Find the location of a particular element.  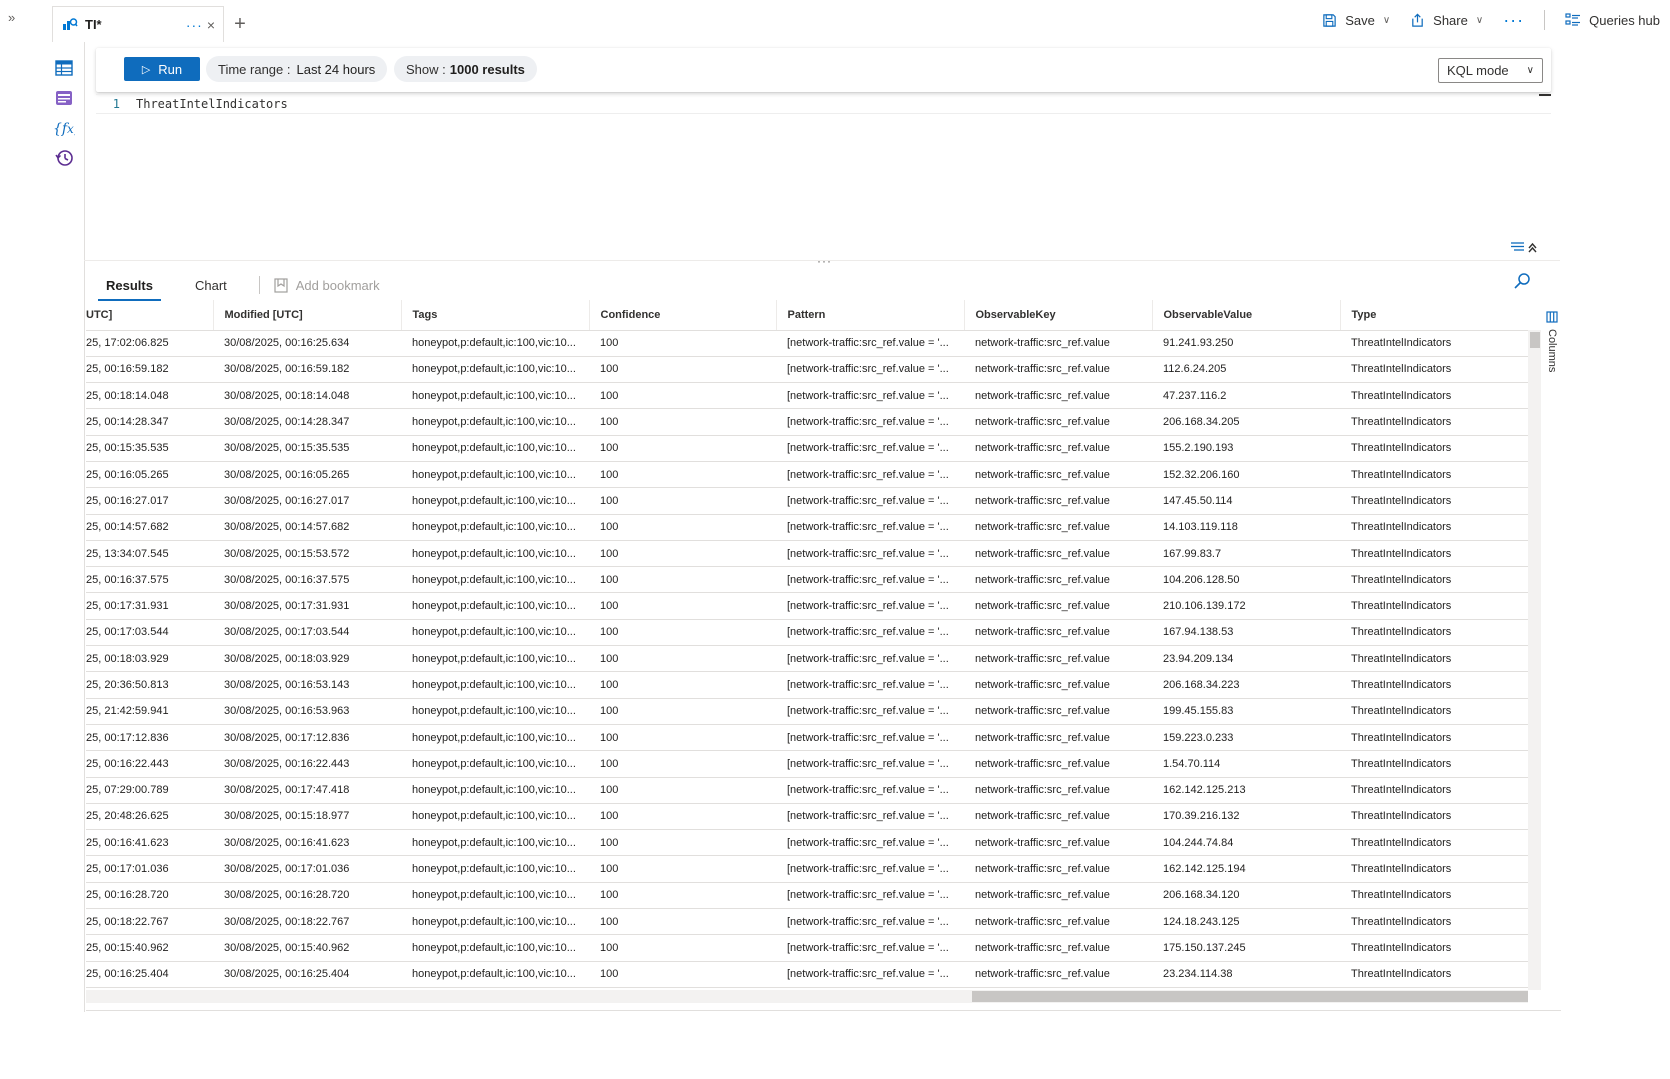

table-cell: 25, 00:17:31.931 is located at coordinates (149, 606).